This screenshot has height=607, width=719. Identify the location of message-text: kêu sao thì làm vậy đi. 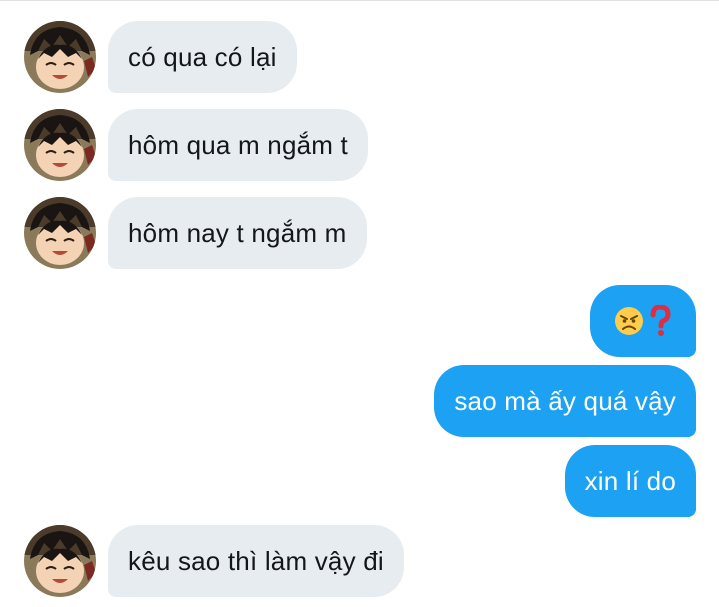
(256, 560).